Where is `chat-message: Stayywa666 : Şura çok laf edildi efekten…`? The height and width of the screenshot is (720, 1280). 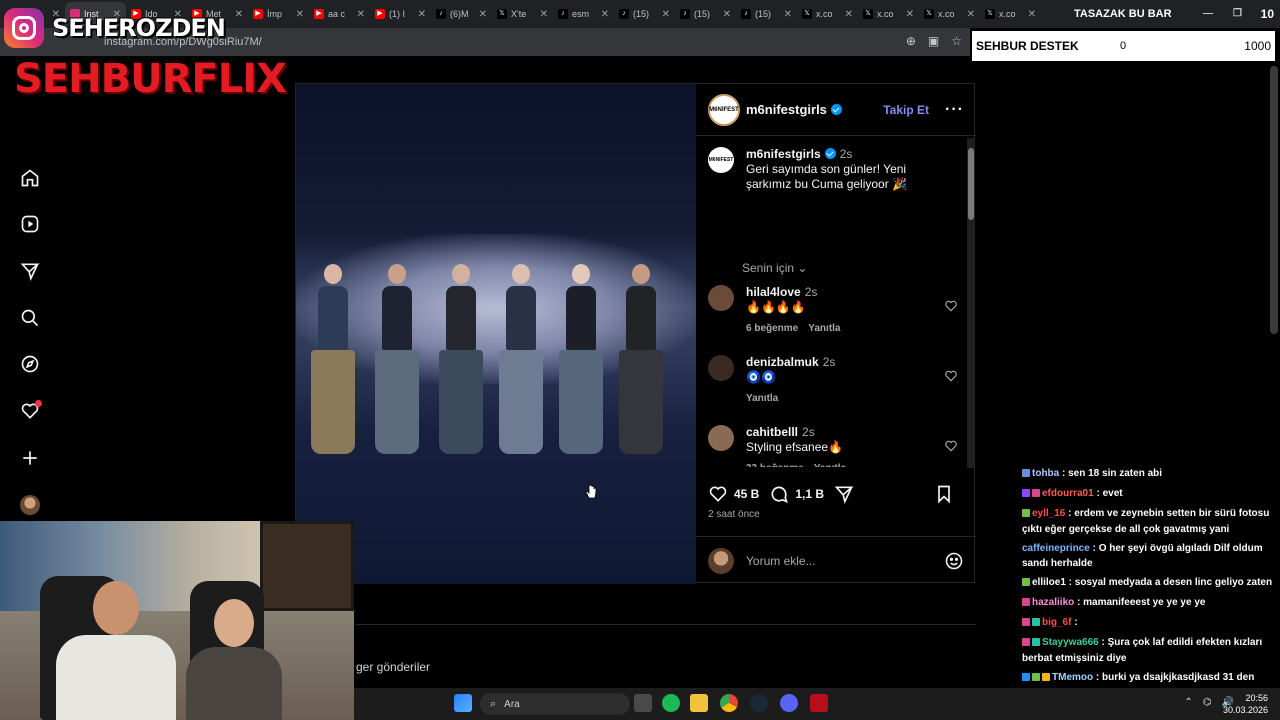 chat-message: Stayywa666 : Şura çok laf edildi efekten… is located at coordinates (1142, 650).